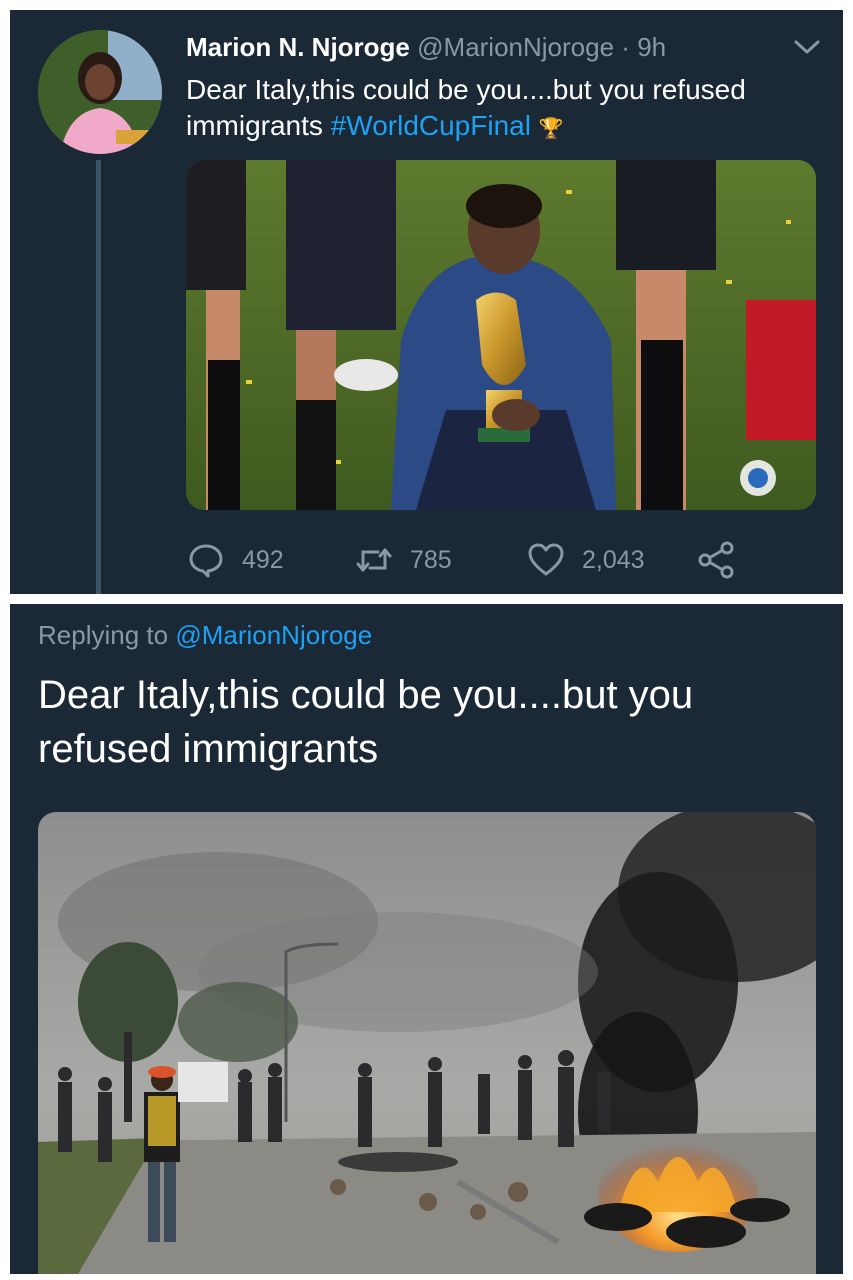  I want to click on retweet-icon, so click(374, 560).